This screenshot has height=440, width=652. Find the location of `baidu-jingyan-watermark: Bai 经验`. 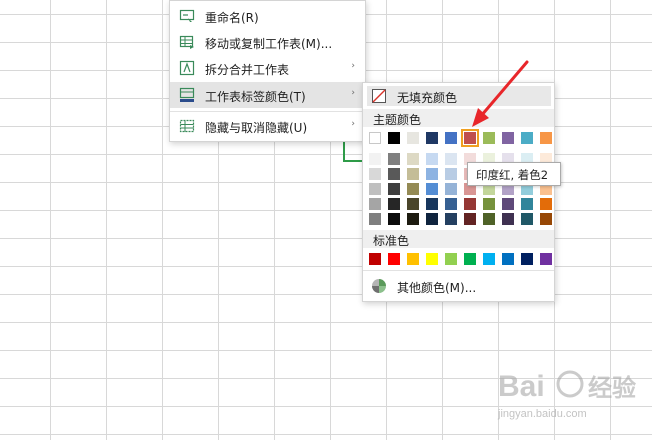

baidu-jingyan-watermark: Bai 经验 is located at coordinates (573, 386).